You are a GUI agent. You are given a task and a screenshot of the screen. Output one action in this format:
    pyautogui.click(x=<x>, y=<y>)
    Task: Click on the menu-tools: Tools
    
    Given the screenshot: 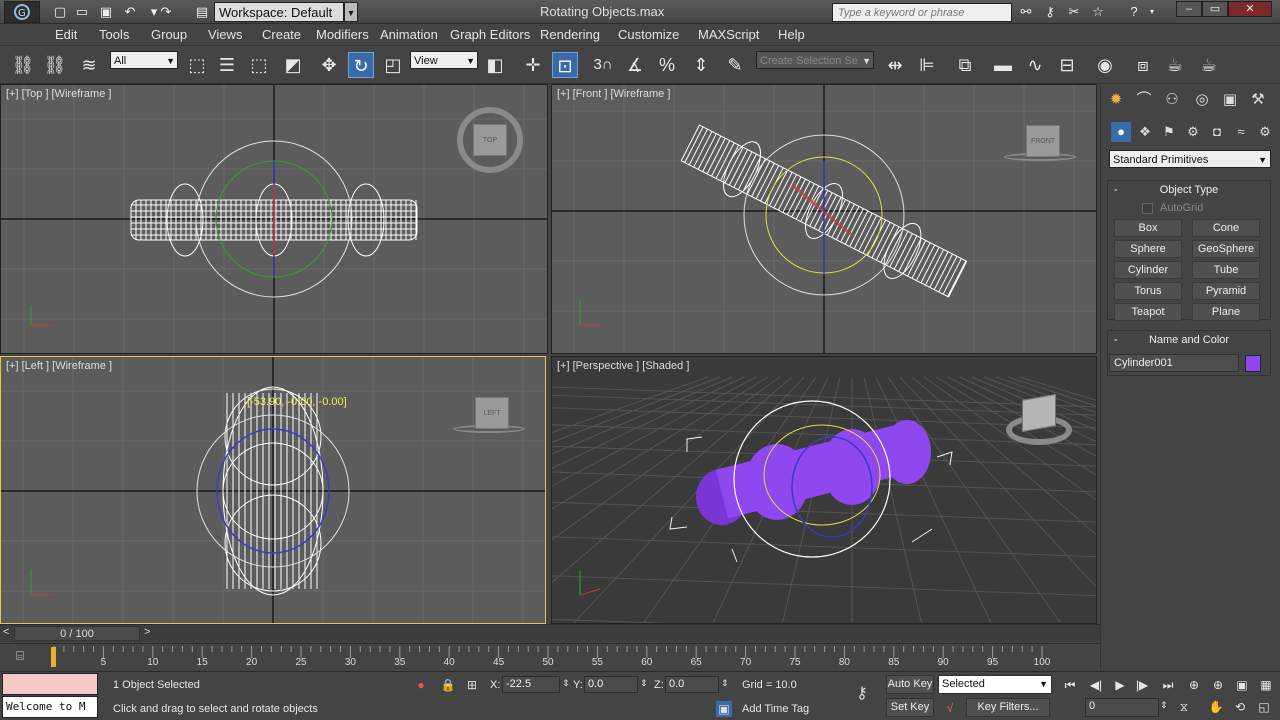 What is the action you would take?
    pyautogui.click(x=114, y=34)
    